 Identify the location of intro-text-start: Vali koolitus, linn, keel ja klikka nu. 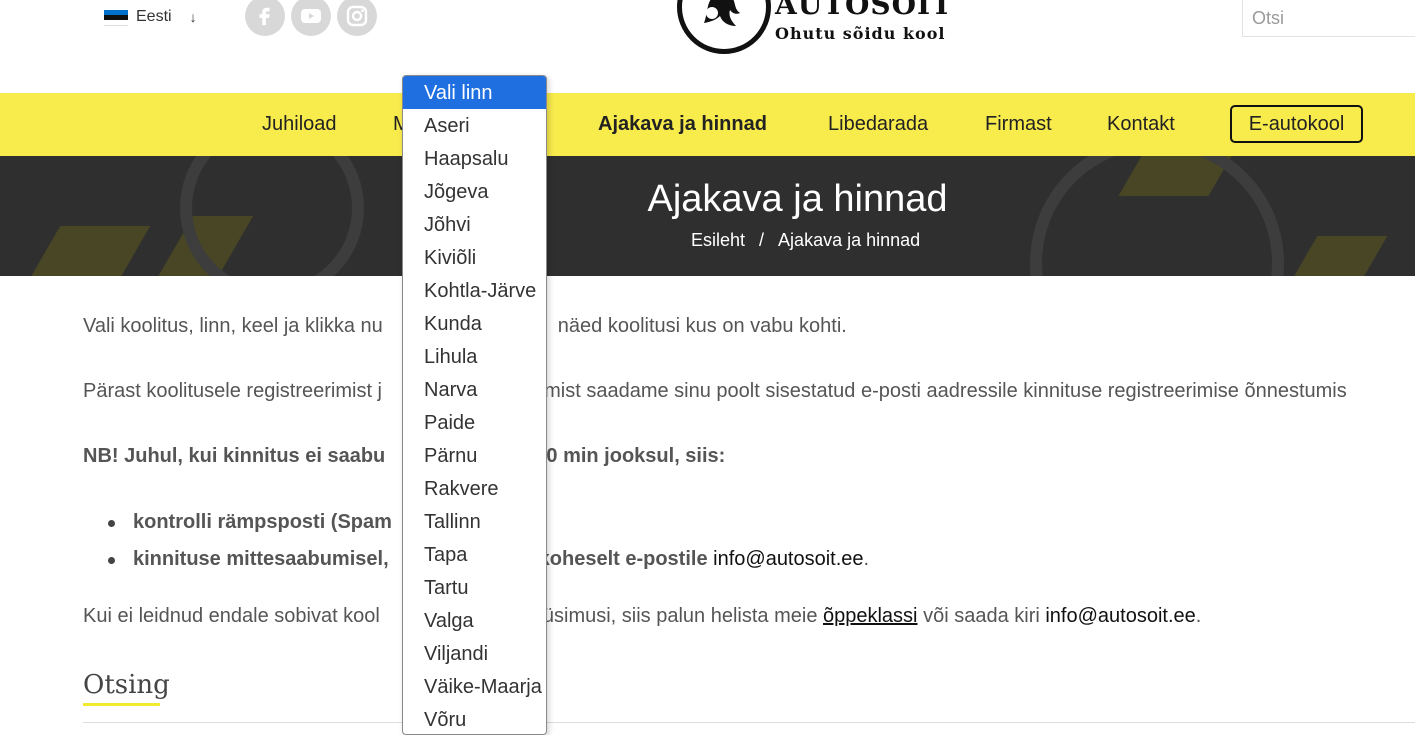
(233, 326).